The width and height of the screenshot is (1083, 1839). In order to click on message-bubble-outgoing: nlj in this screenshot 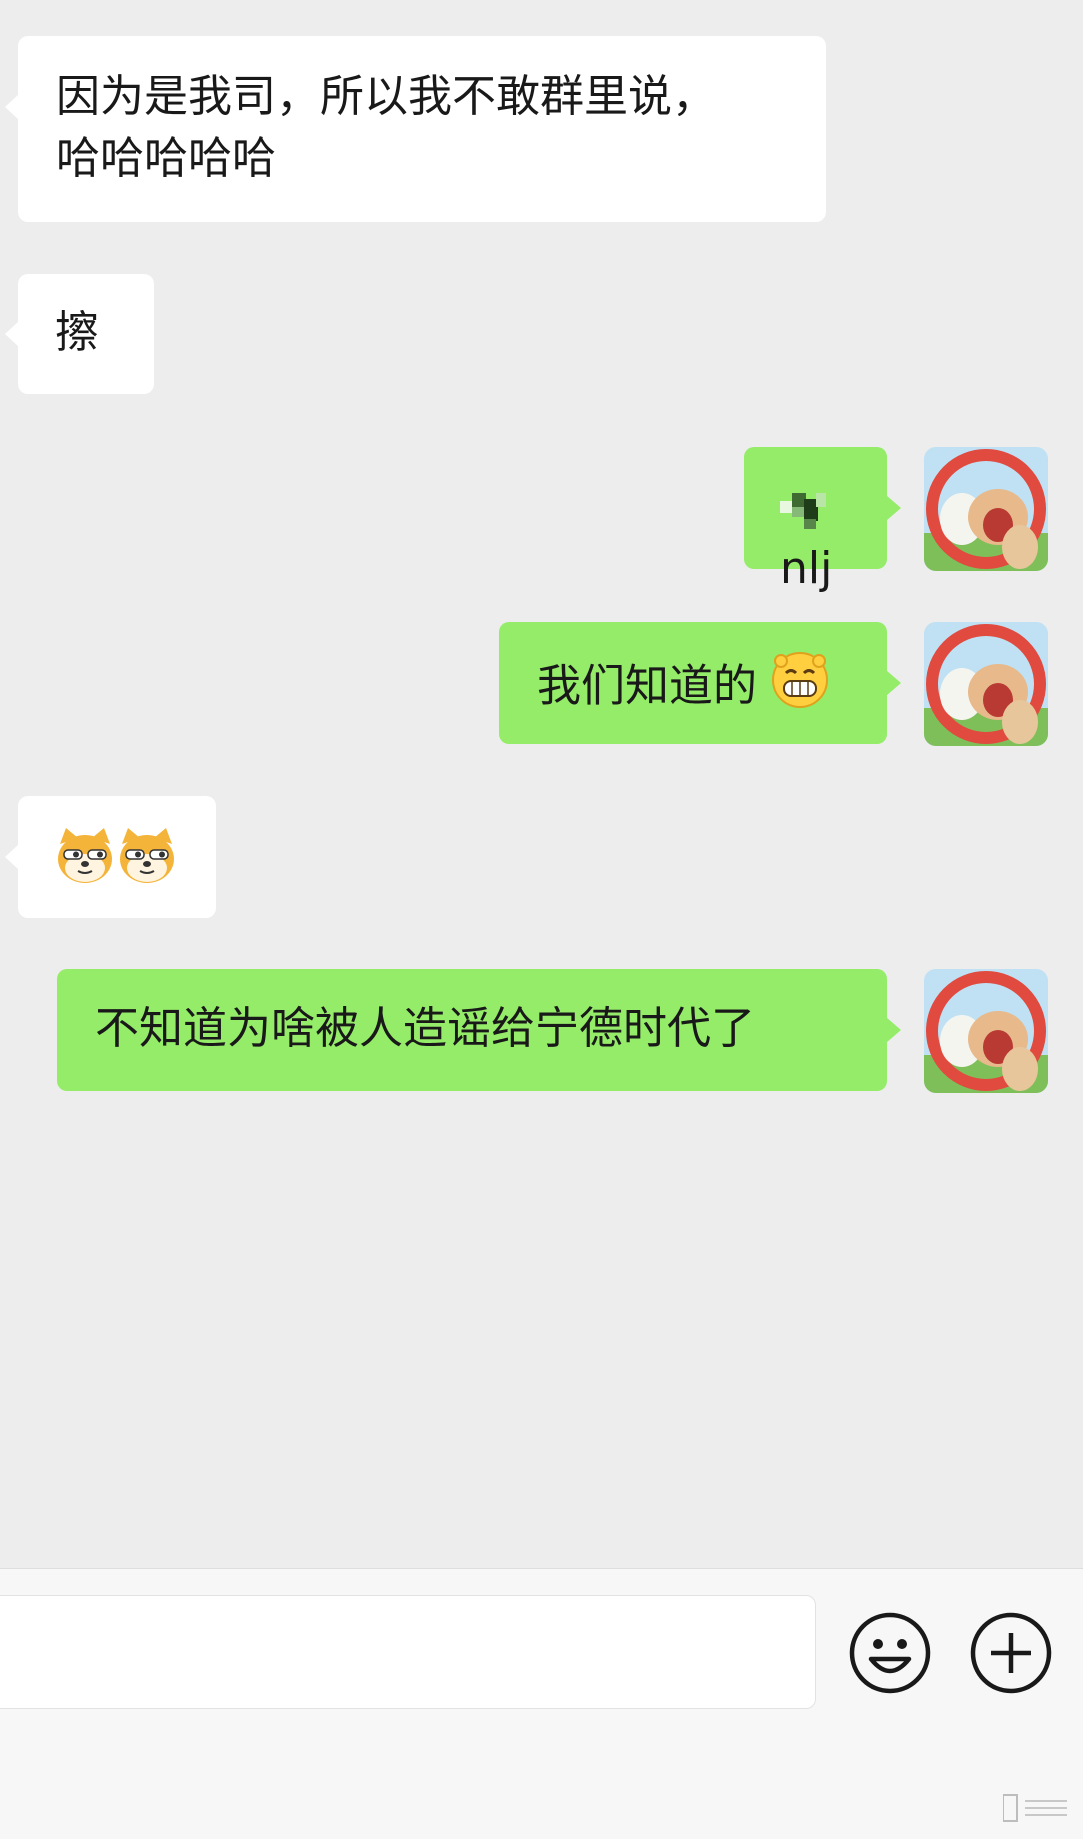, I will do `click(815, 520)`.